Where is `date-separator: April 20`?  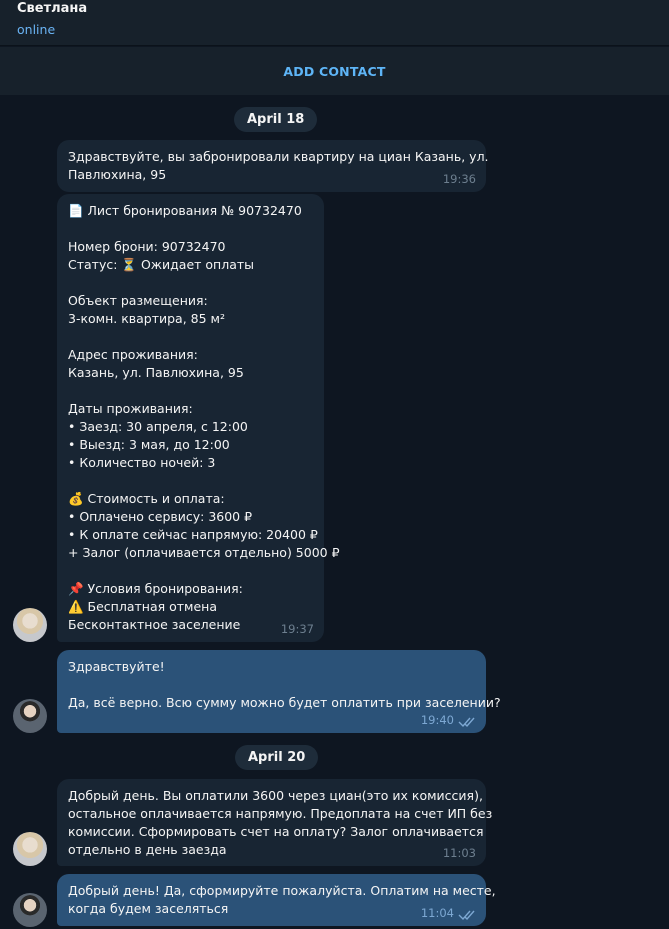
date-separator: April 20 is located at coordinates (277, 757).